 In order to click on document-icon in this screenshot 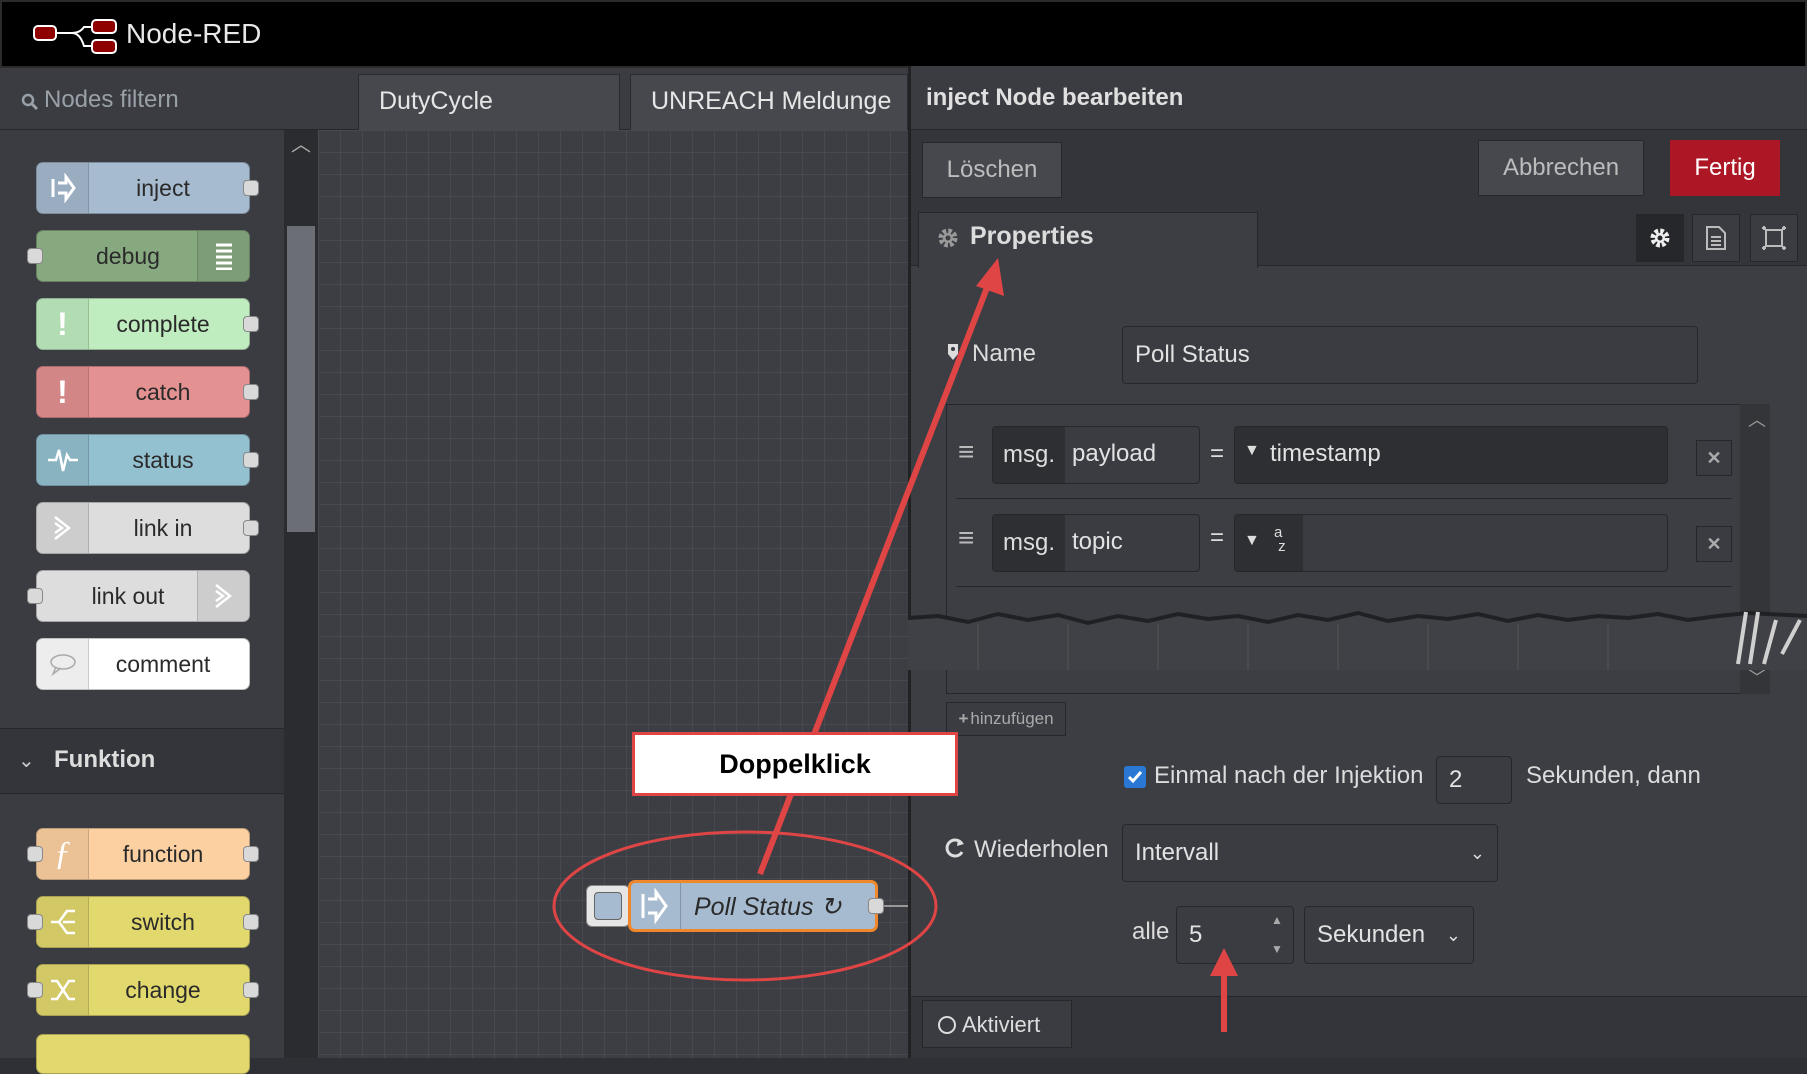, I will do `click(1716, 238)`.